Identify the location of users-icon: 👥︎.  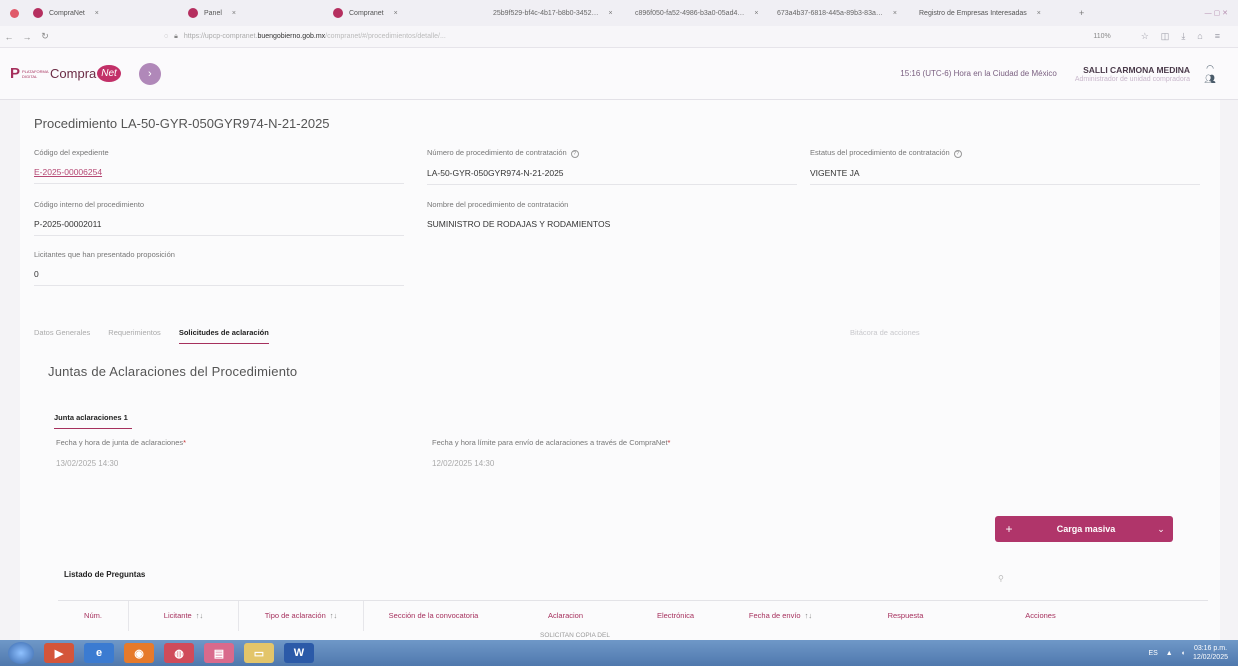
(1210, 79).